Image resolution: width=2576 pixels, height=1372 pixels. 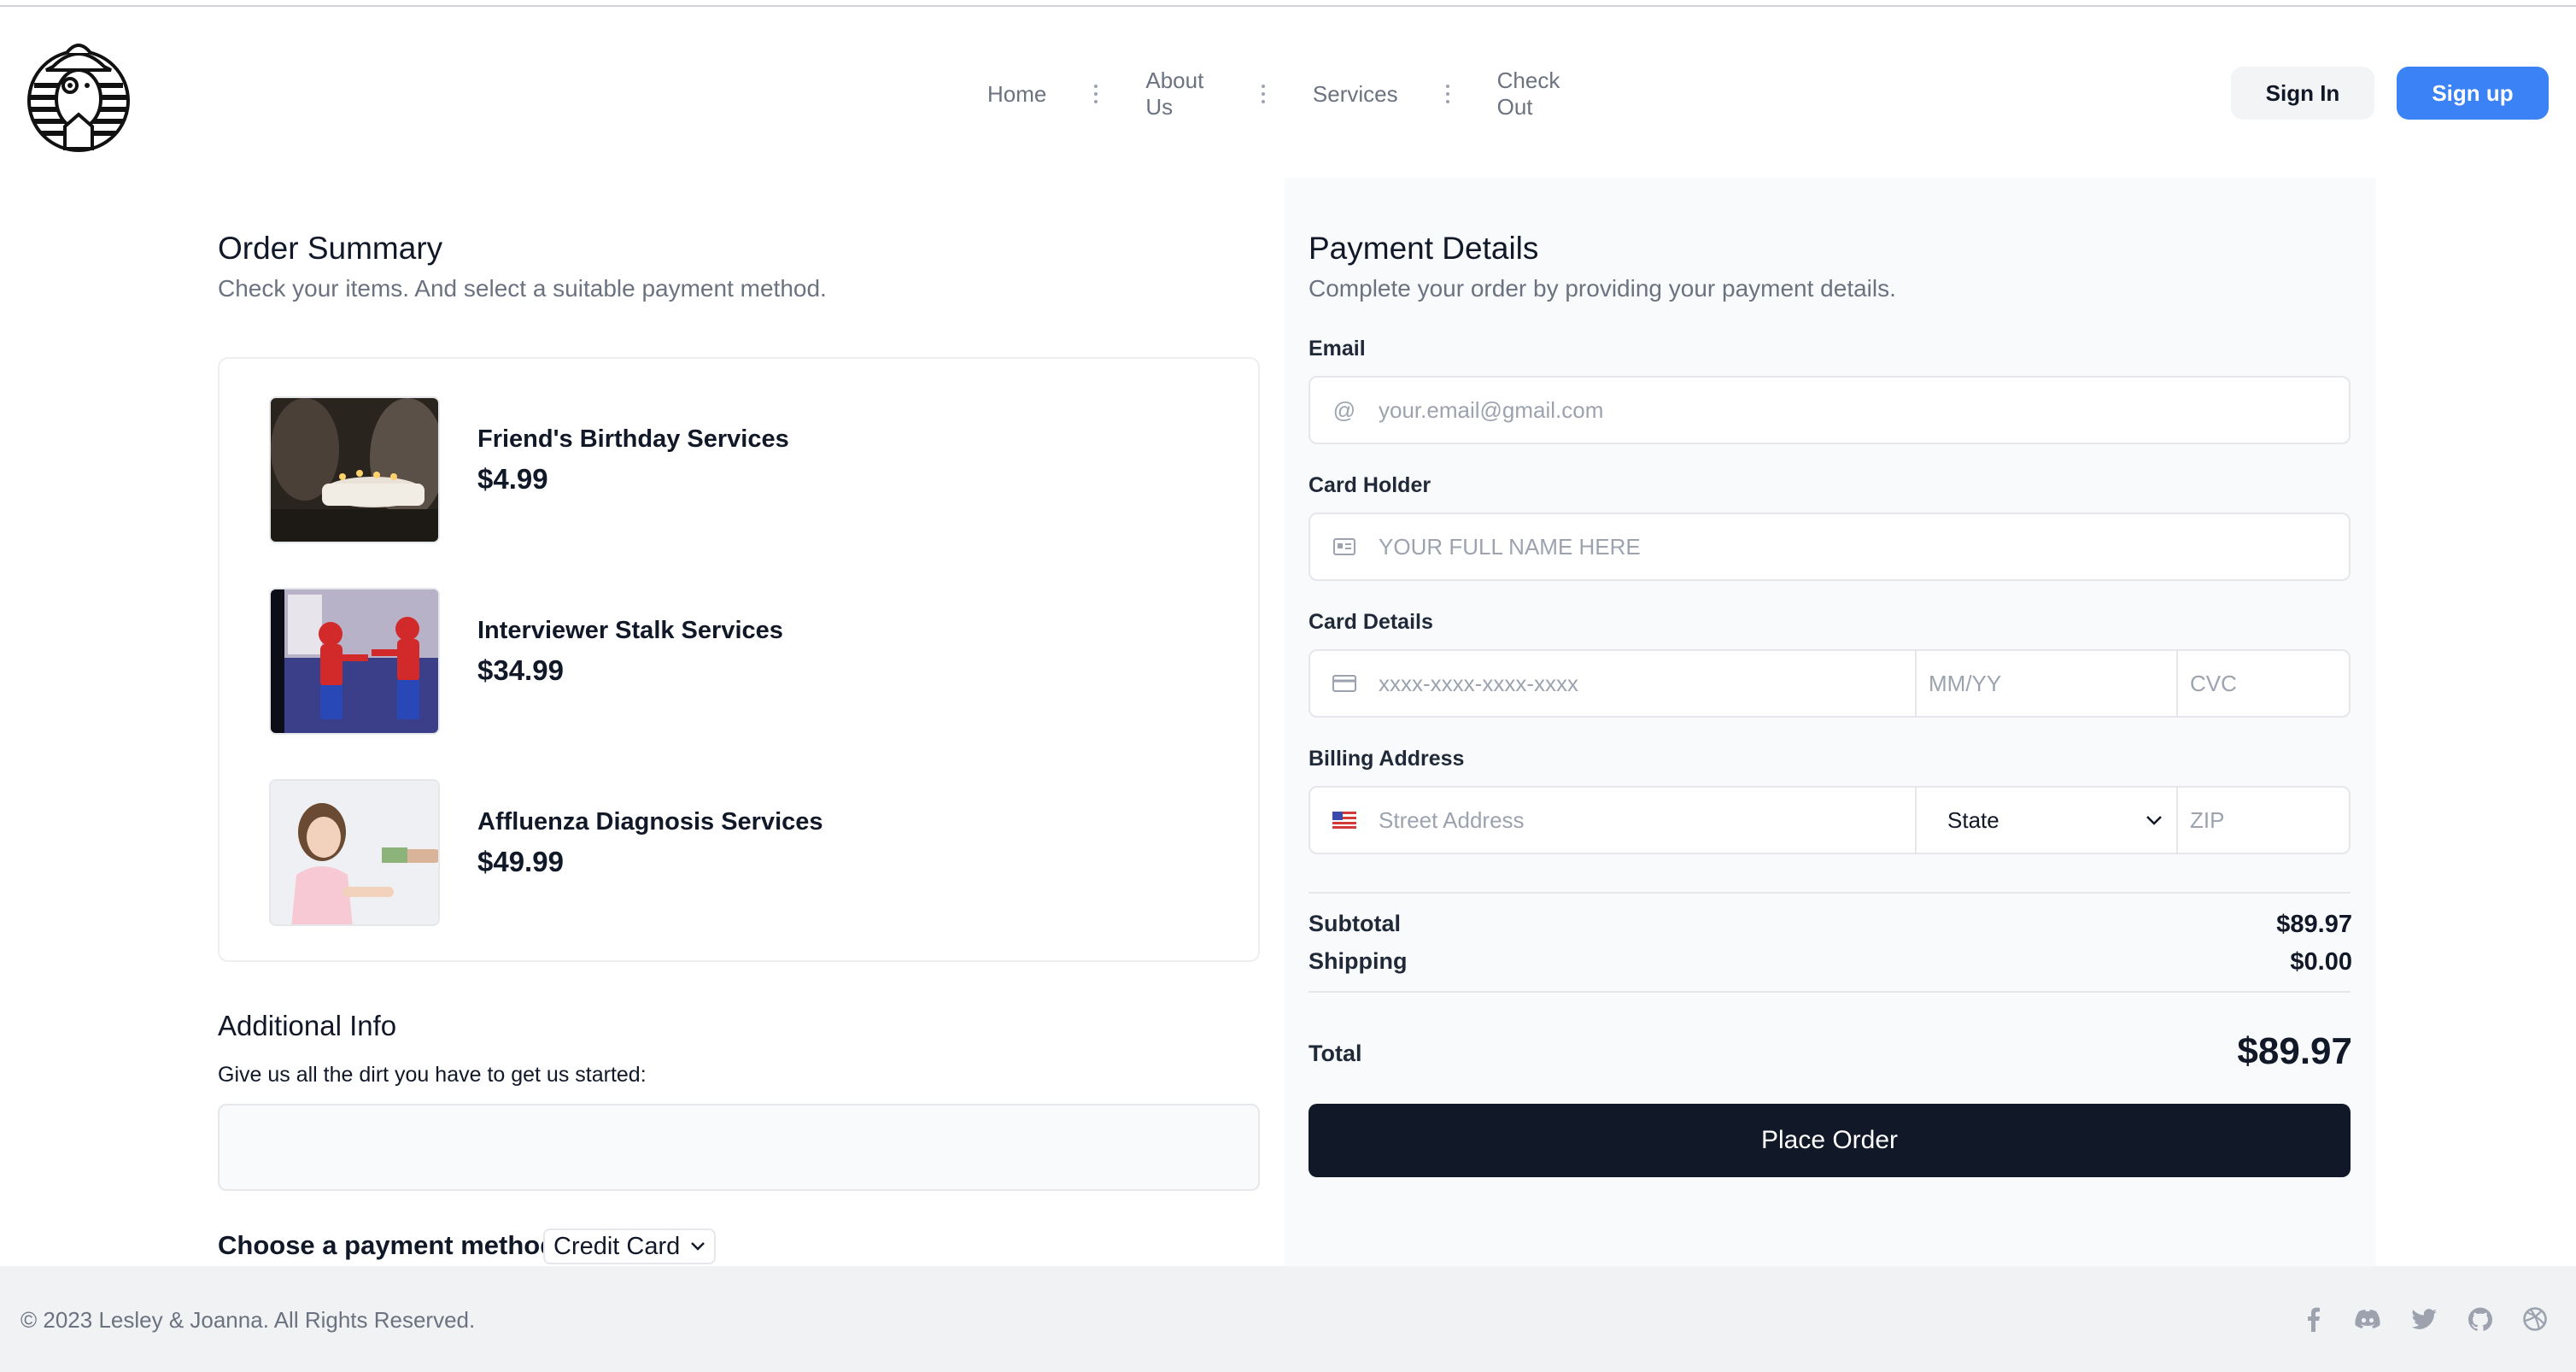 What do you see at coordinates (520, 670) in the screenshot?
I see `item-price: $34.99` at bounding box center [520, 670].